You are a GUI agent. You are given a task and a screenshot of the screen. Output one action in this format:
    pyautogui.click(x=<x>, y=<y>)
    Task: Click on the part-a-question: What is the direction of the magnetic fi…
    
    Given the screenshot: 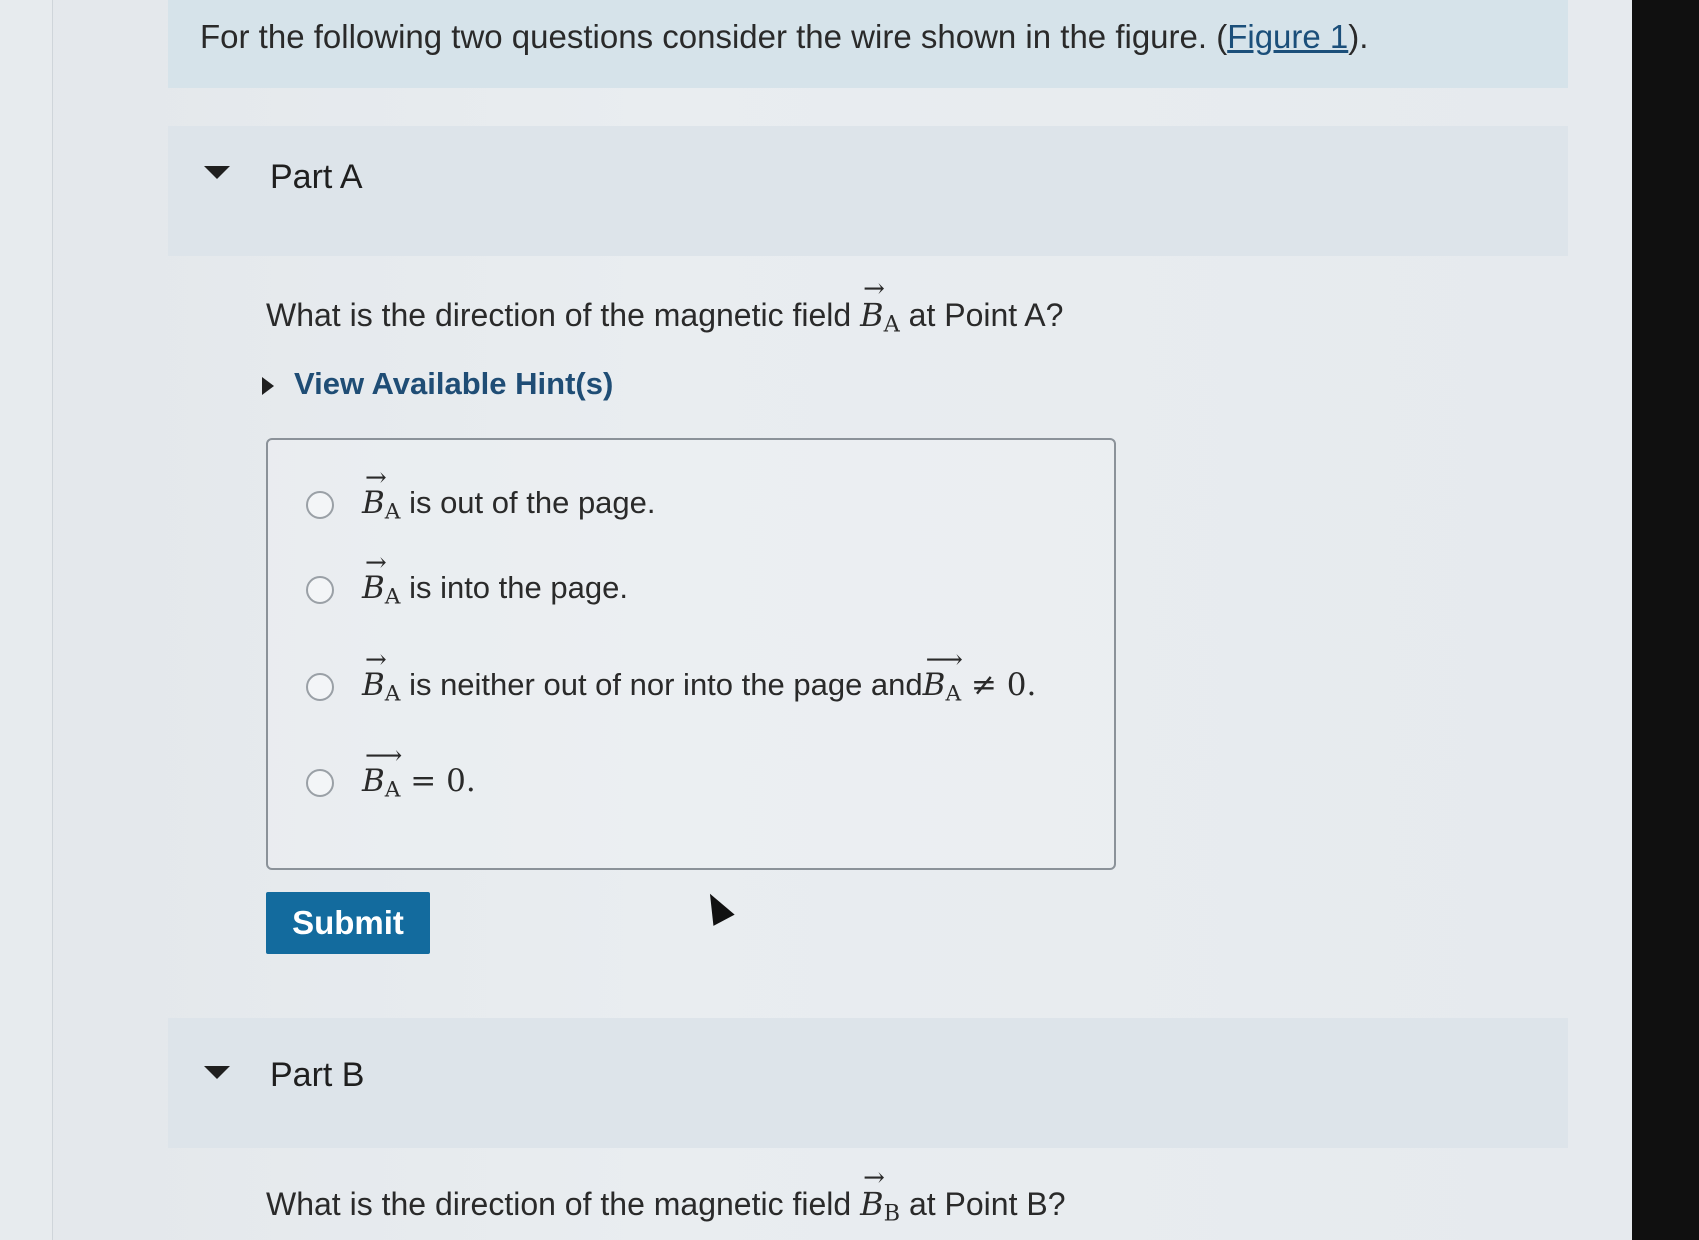 What is the action you would take?
    pyautogui.click(x=665, y=306)
    